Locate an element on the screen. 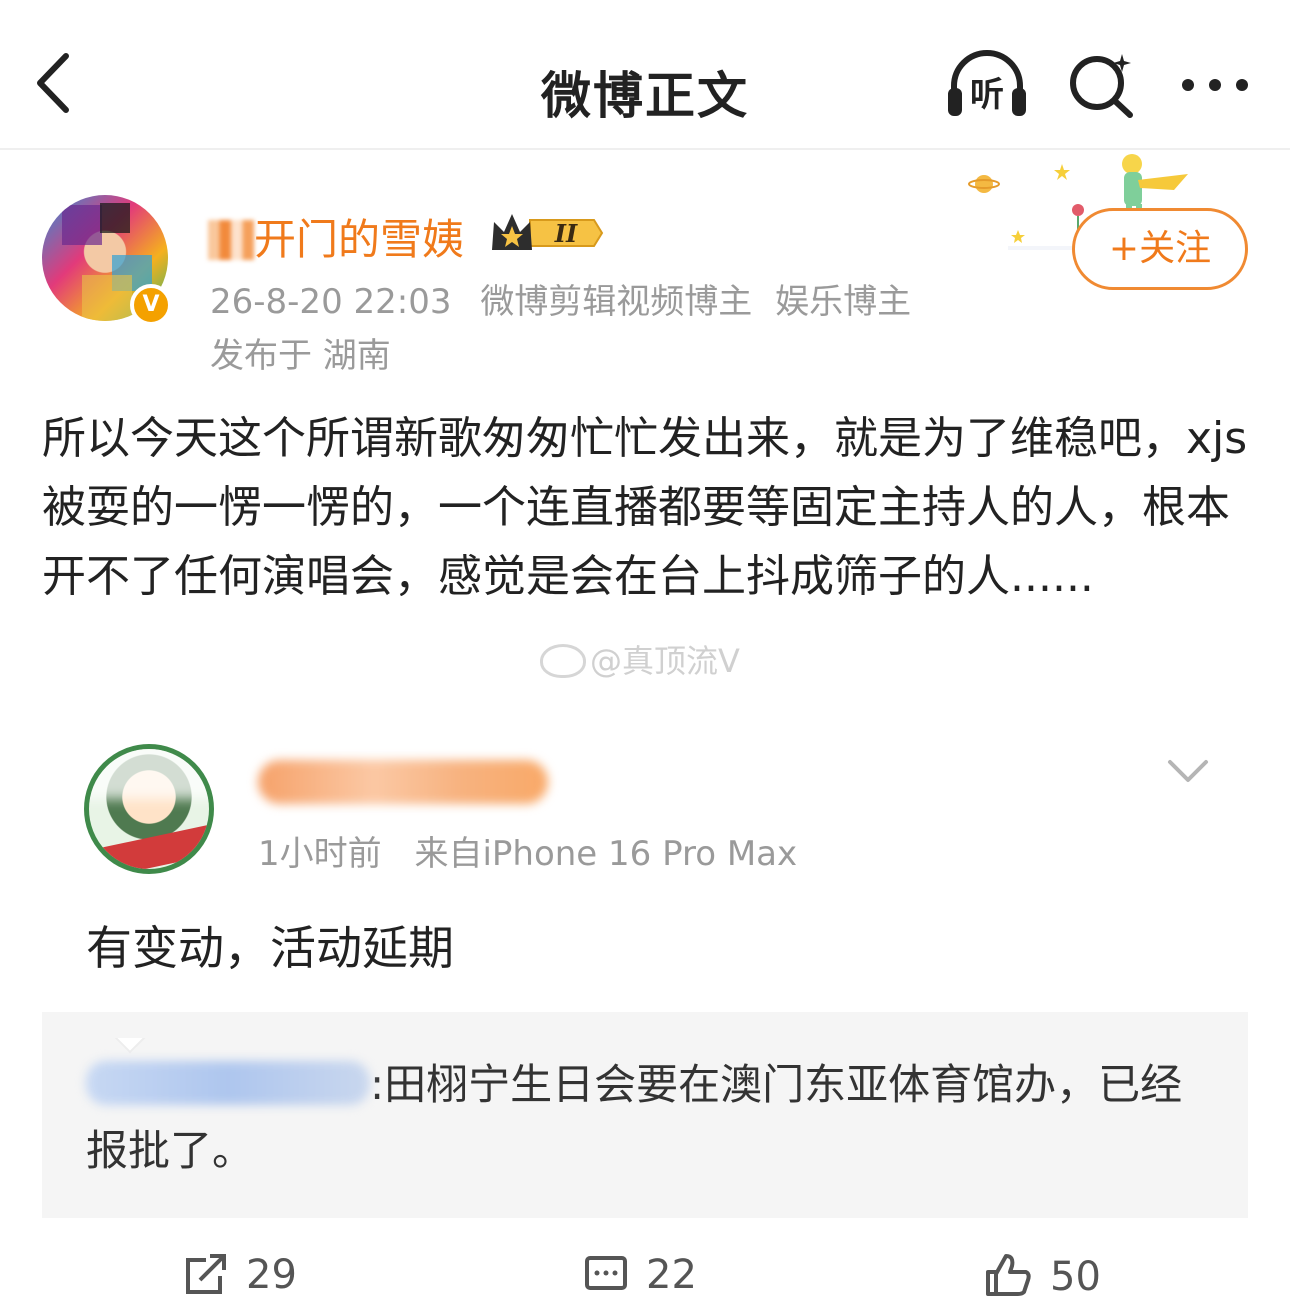 Image resolution: width=1290 pixels, height=1313 pixels. verified-badge-icon: V is located at coordinates (151, 305).